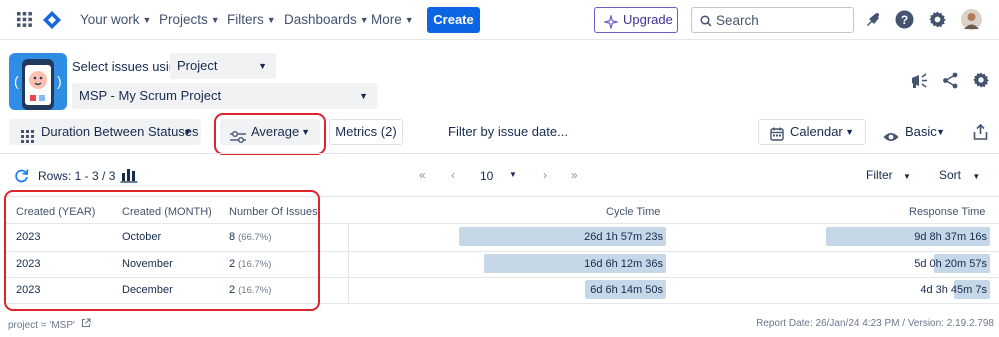  I want to click on select-issues-label: Select issues using, so click(128, 66).